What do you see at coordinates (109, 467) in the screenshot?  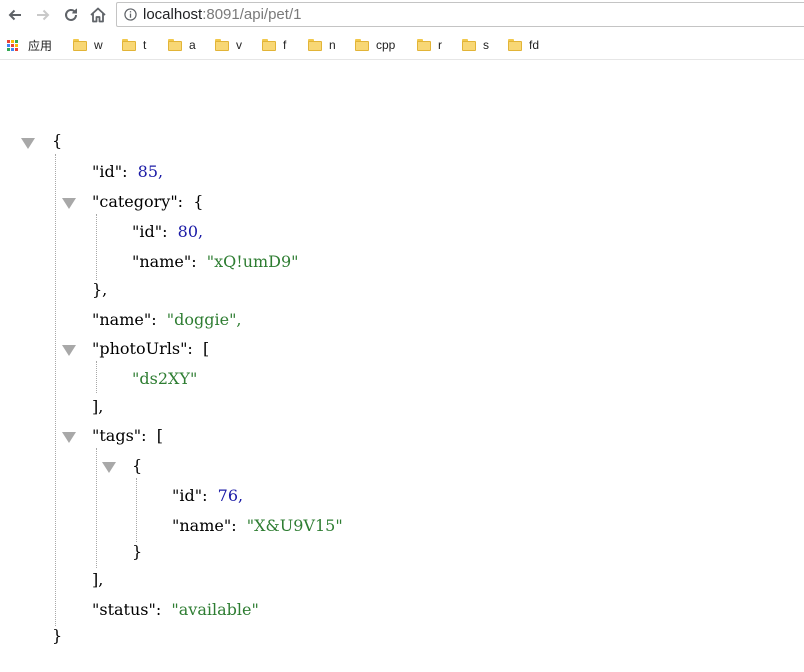 I see `collapse-tag-item-toggle-icon` at bounding box center [109, 467].